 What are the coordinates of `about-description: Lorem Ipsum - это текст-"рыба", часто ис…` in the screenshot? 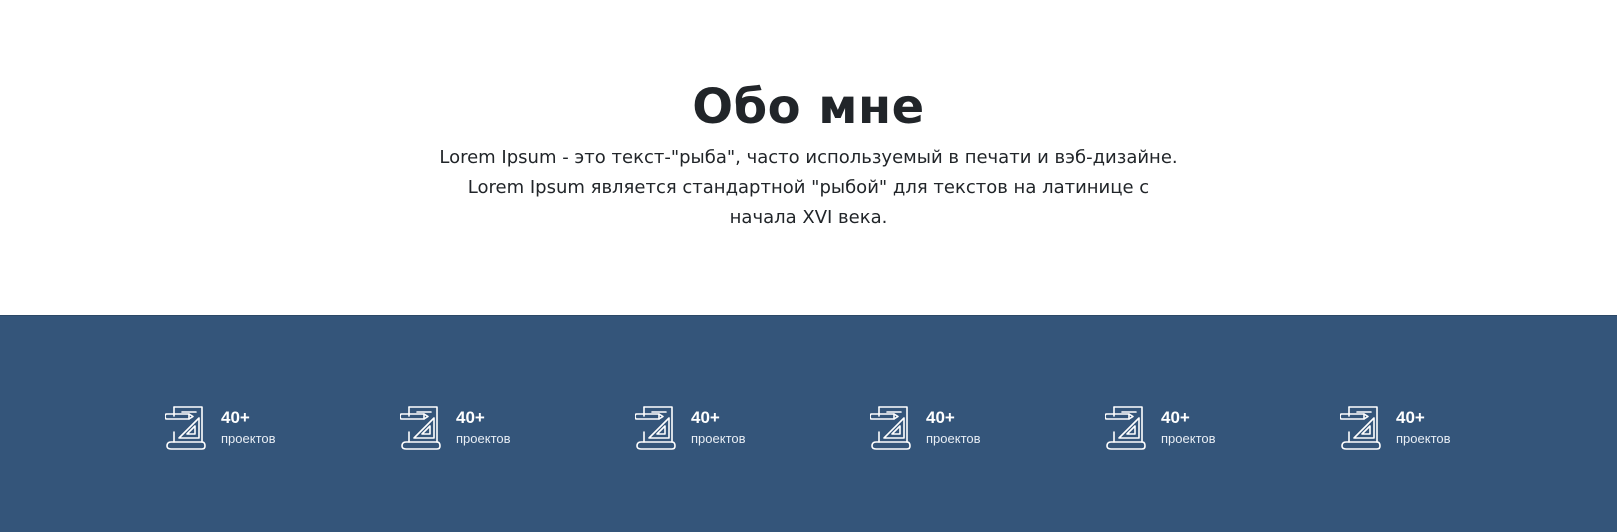 It's located at (808, 187).